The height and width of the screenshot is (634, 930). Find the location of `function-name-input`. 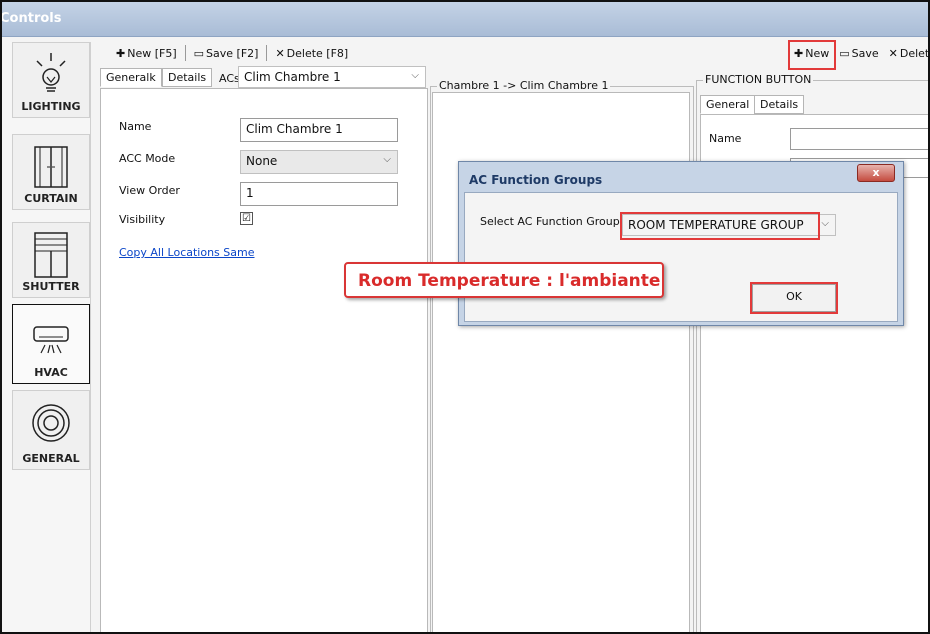

function-name-input is located at coordinates (859, 139).